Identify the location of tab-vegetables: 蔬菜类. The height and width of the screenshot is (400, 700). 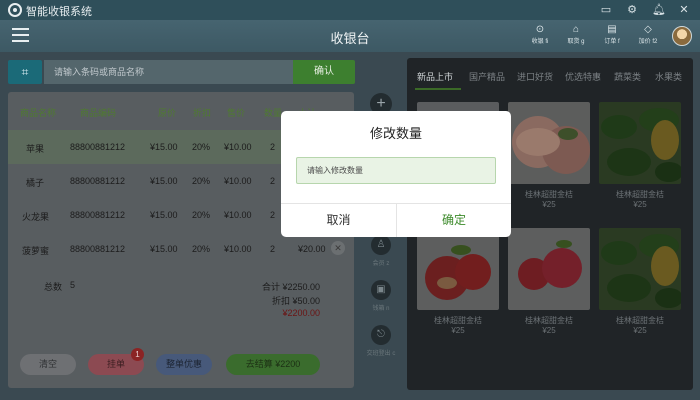
(627, 76).